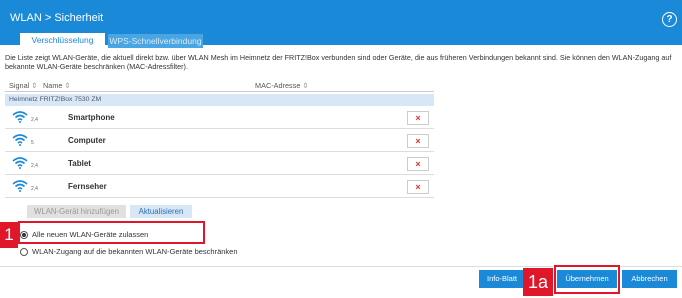  What do you see at coordinates (649, 279) in the screenshot?
I see `cancel-button: Abbrechen` at bounding box center [649, 279].